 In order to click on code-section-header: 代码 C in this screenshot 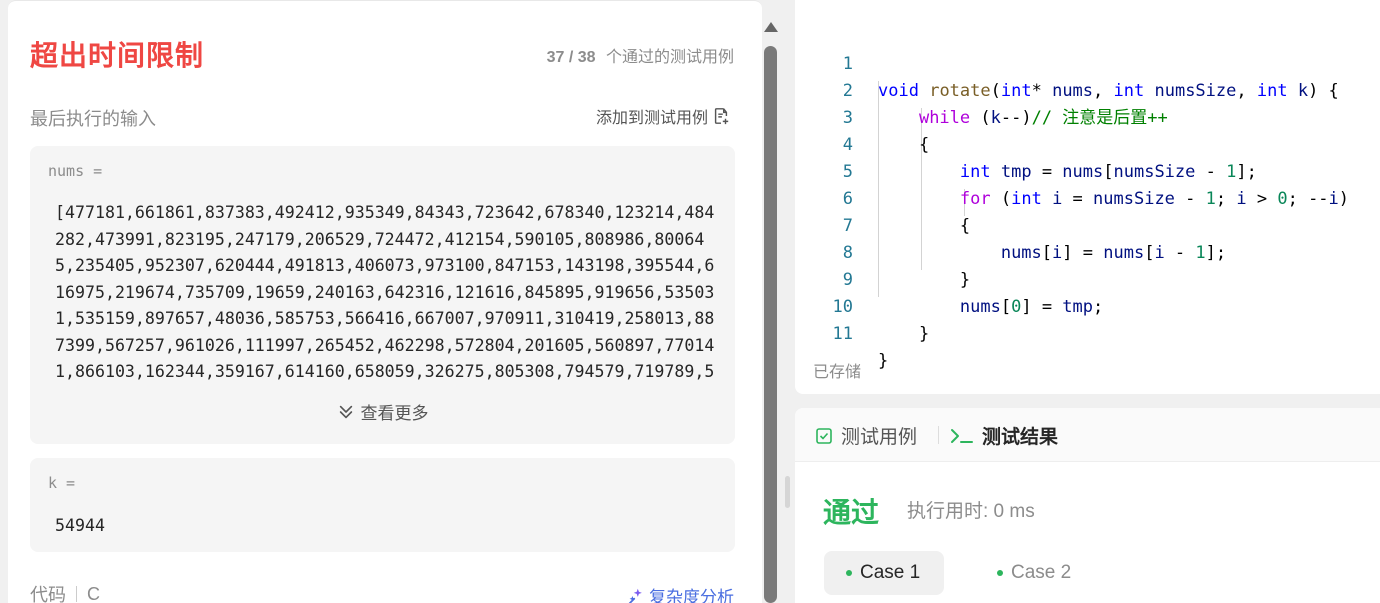, I will do `click(65, 592)`.